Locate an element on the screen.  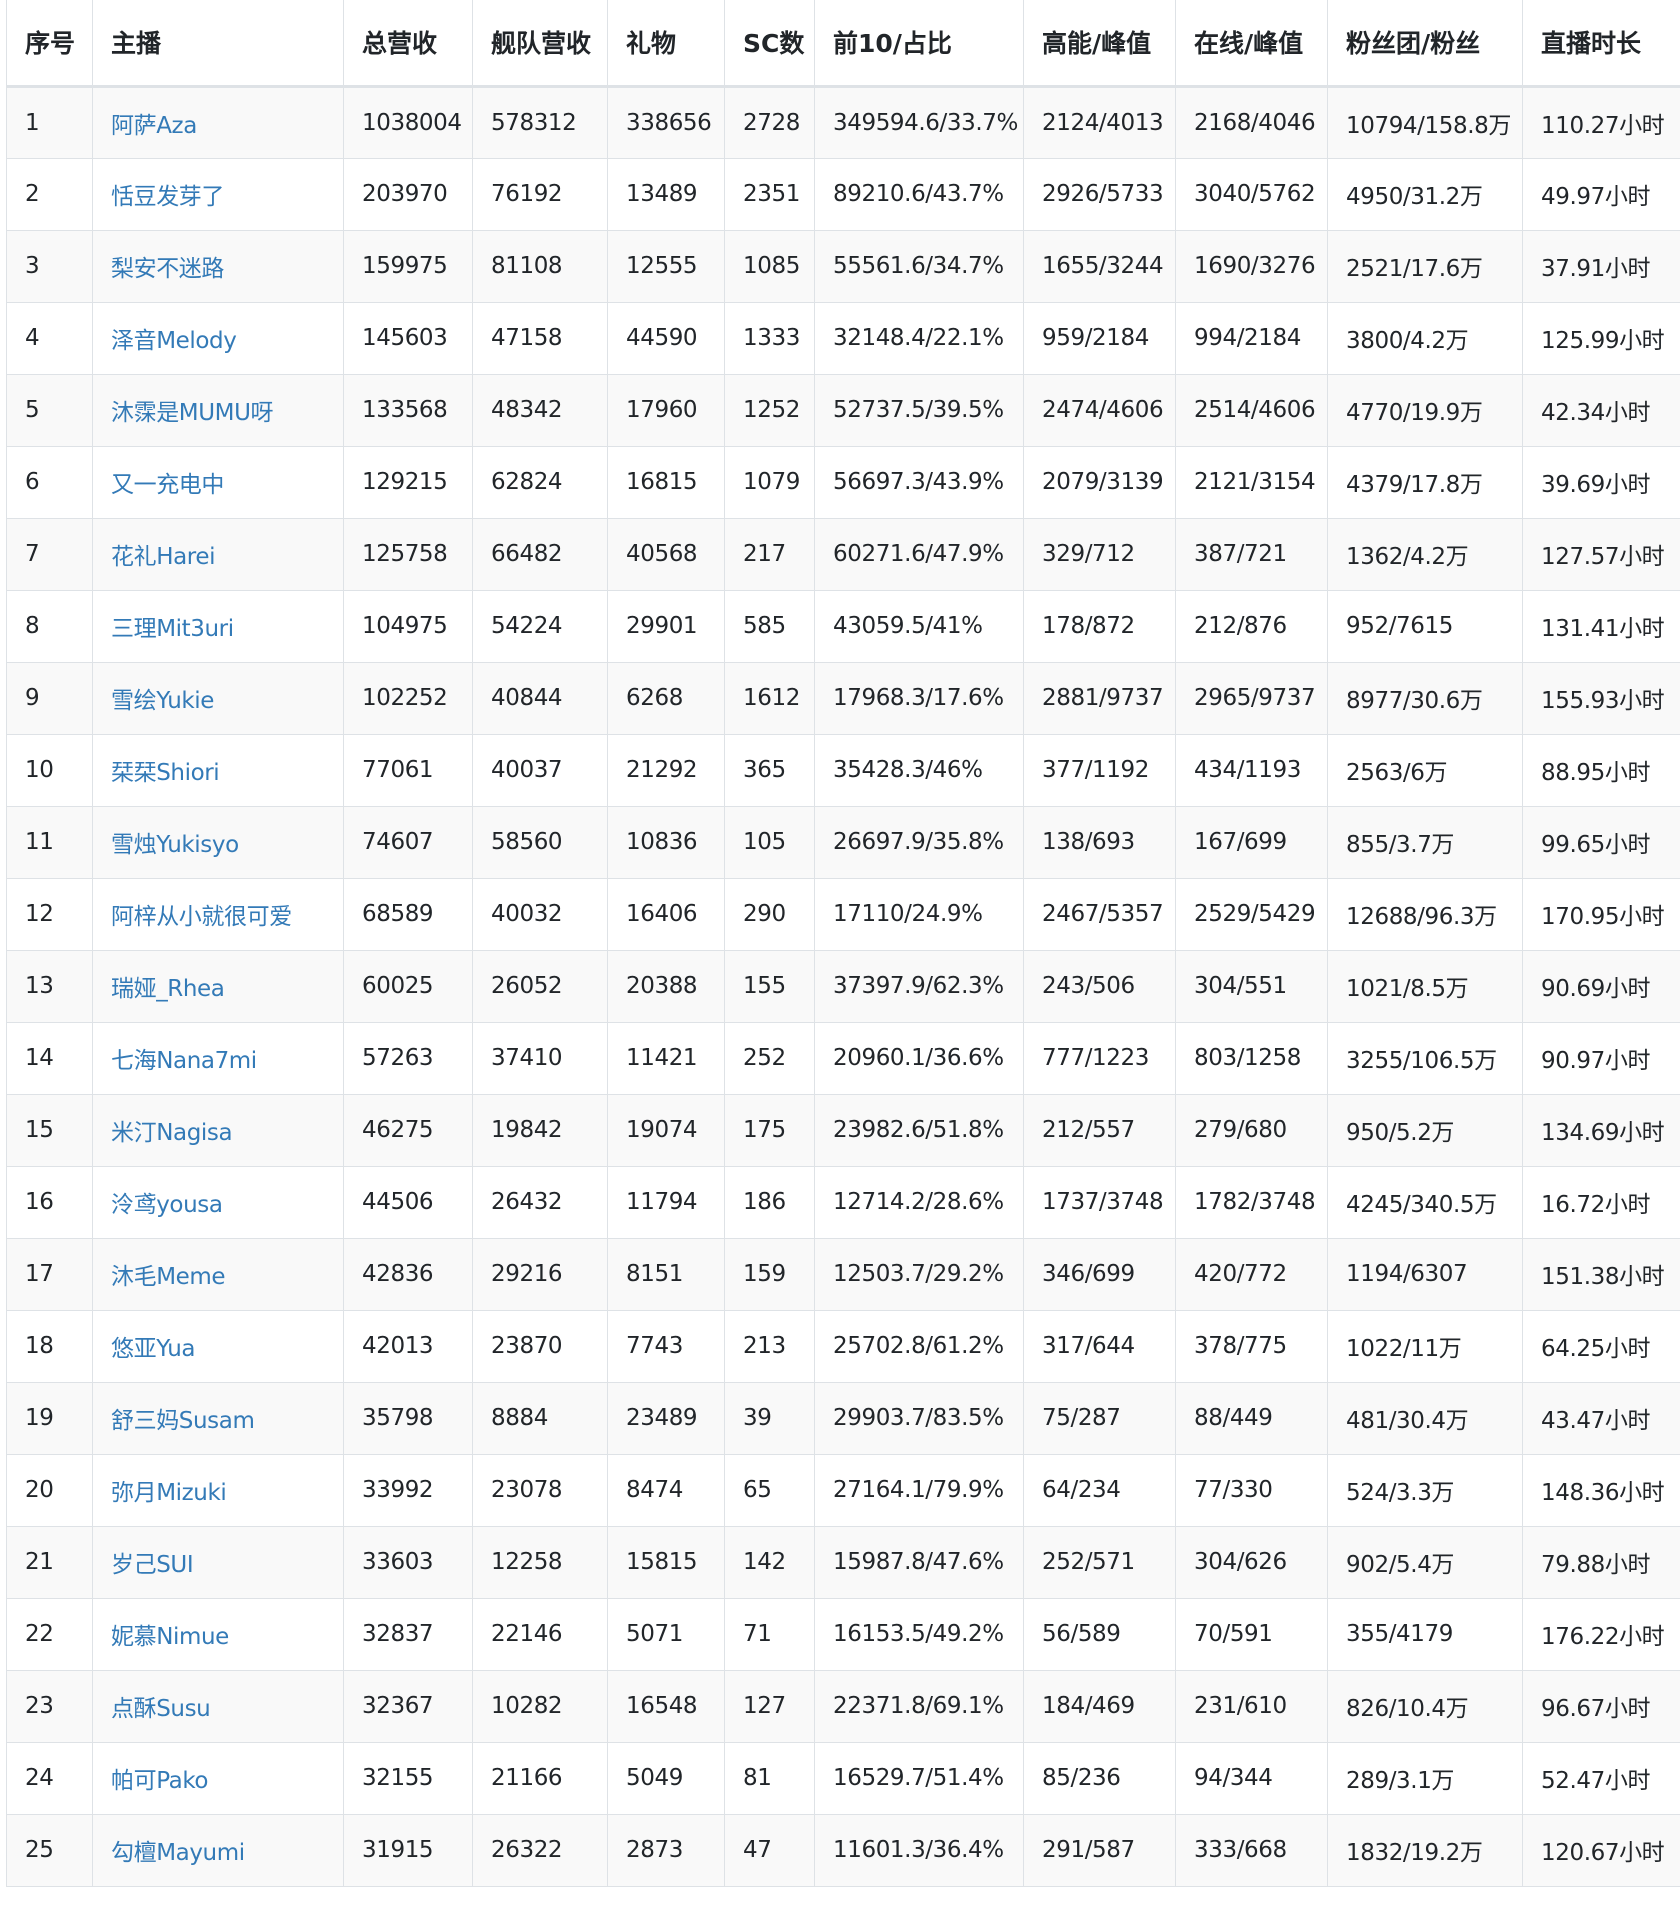
top10-ratio-cell: 29903.7/83.5% is located at coordinates (919, 1418).